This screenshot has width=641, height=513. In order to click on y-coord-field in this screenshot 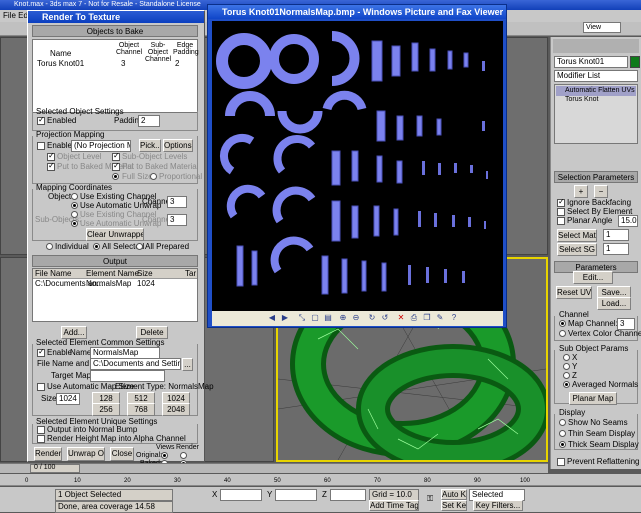, I will do `click(296, 495)`.